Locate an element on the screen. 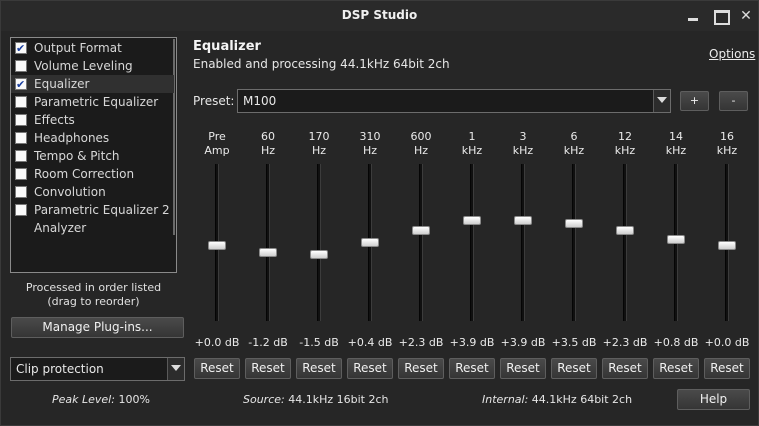 The width and height of the screenshot is (759, 426). plugin-label: Tempo & Pitch is located at coordinates (77, 156).